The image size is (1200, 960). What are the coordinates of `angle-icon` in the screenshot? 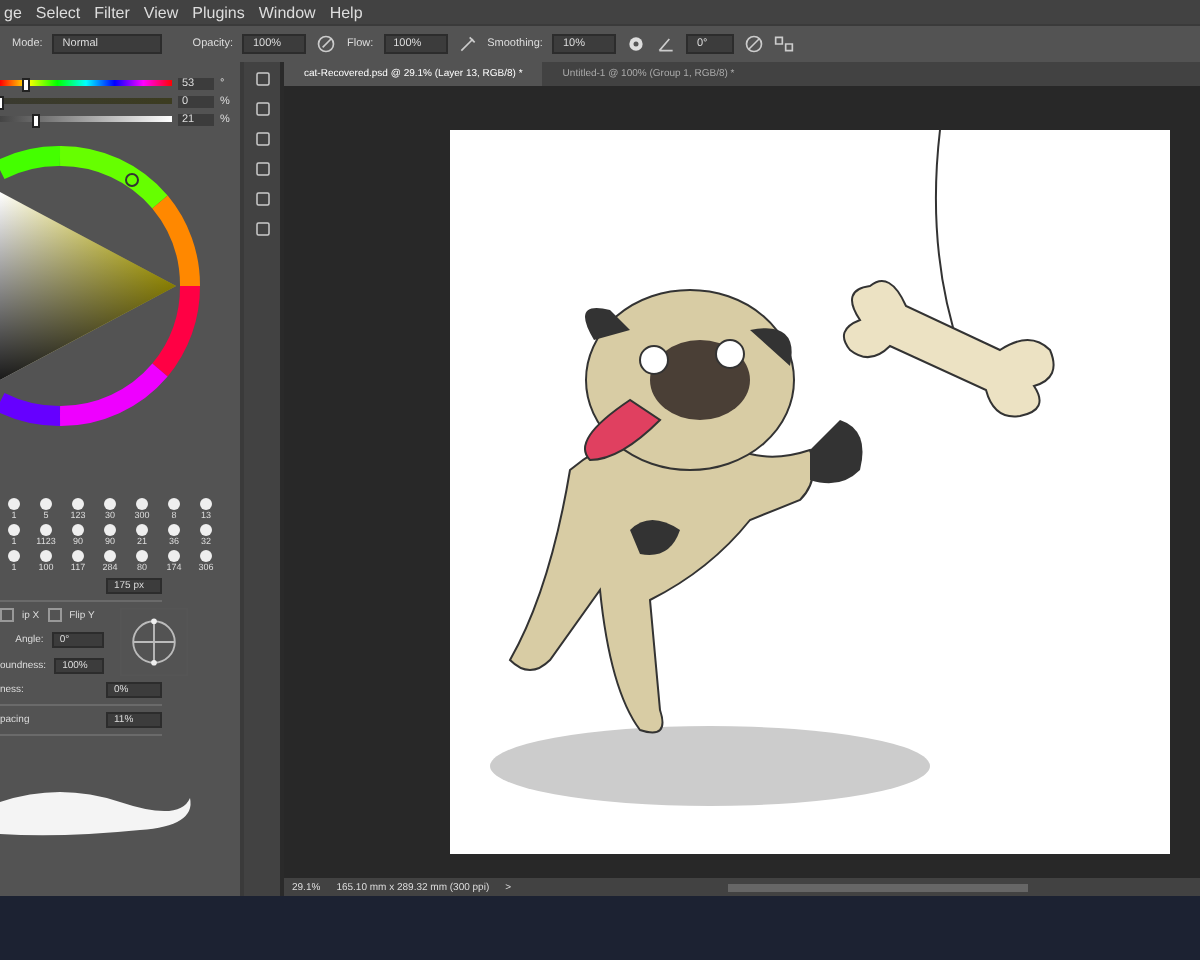 It's located at (666, 44).